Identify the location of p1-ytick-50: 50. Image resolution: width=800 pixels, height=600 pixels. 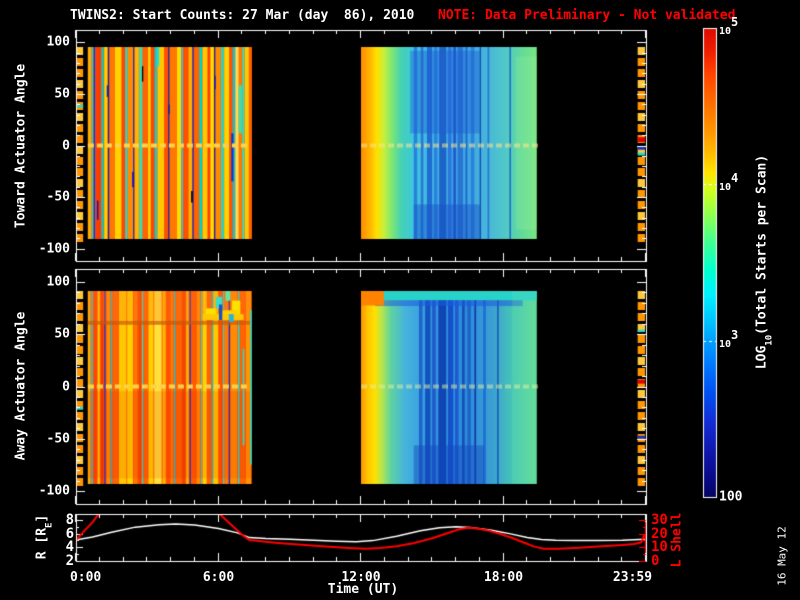
(62, 94).